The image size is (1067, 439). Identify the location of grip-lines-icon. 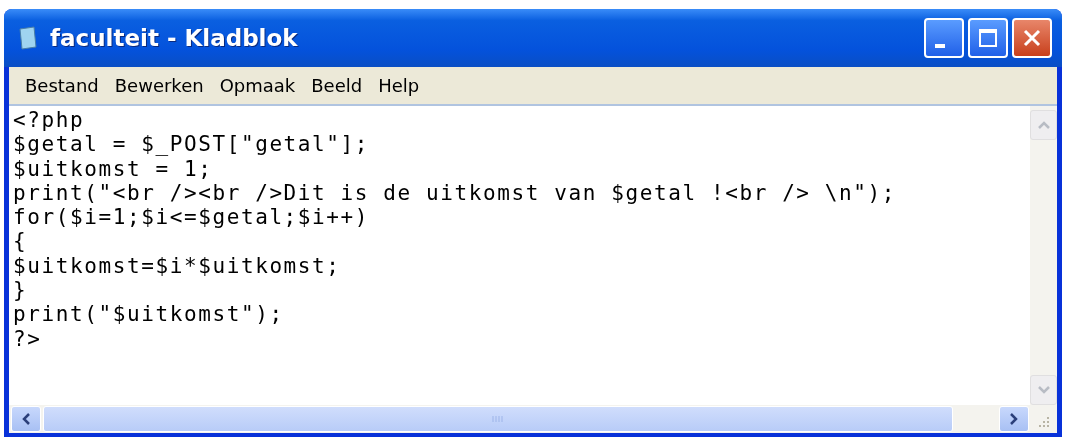
(498, 419).